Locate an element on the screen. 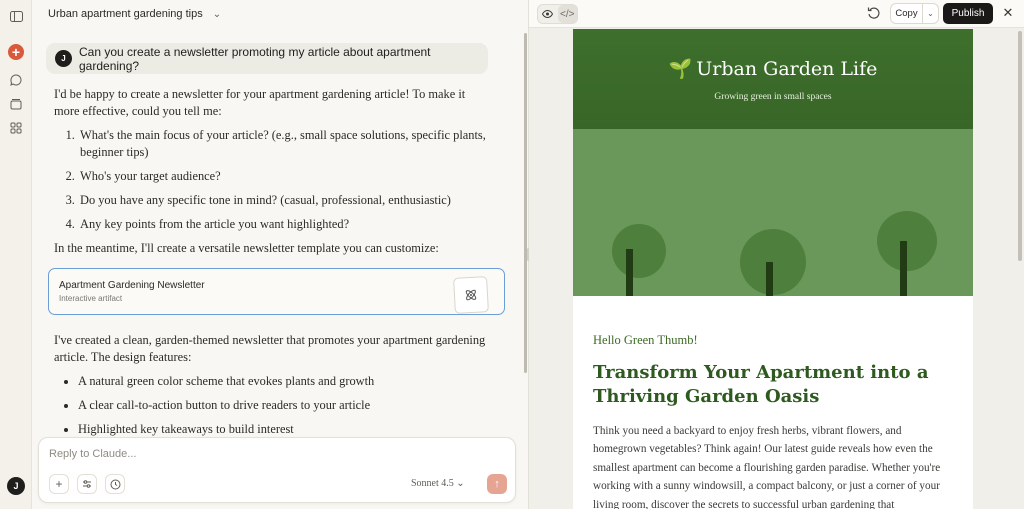  chats-icon is located at coordinates (16, 80).